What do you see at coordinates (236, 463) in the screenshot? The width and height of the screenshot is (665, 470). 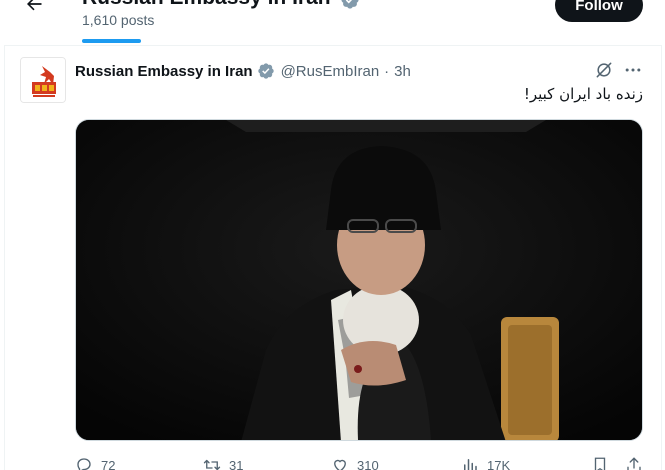 I see `repost-count: 31` at bounding box center [236, 463].